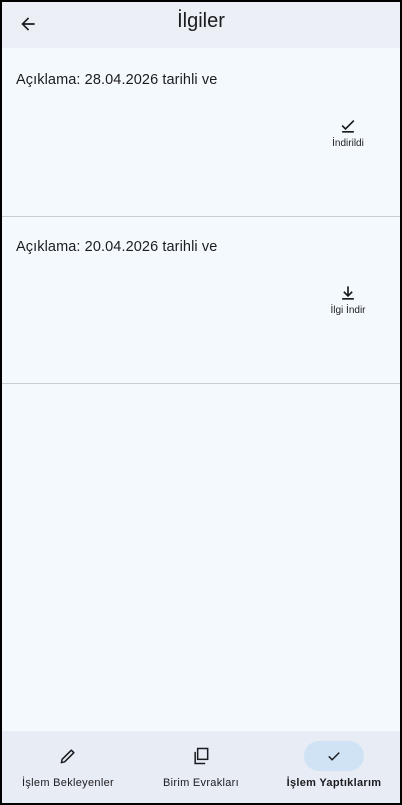 The height and width of the screenshot is (805, 402). I want to click on nav-item-islem-bekleyenler: İşlem Bekleyenler, so click(68, 767).